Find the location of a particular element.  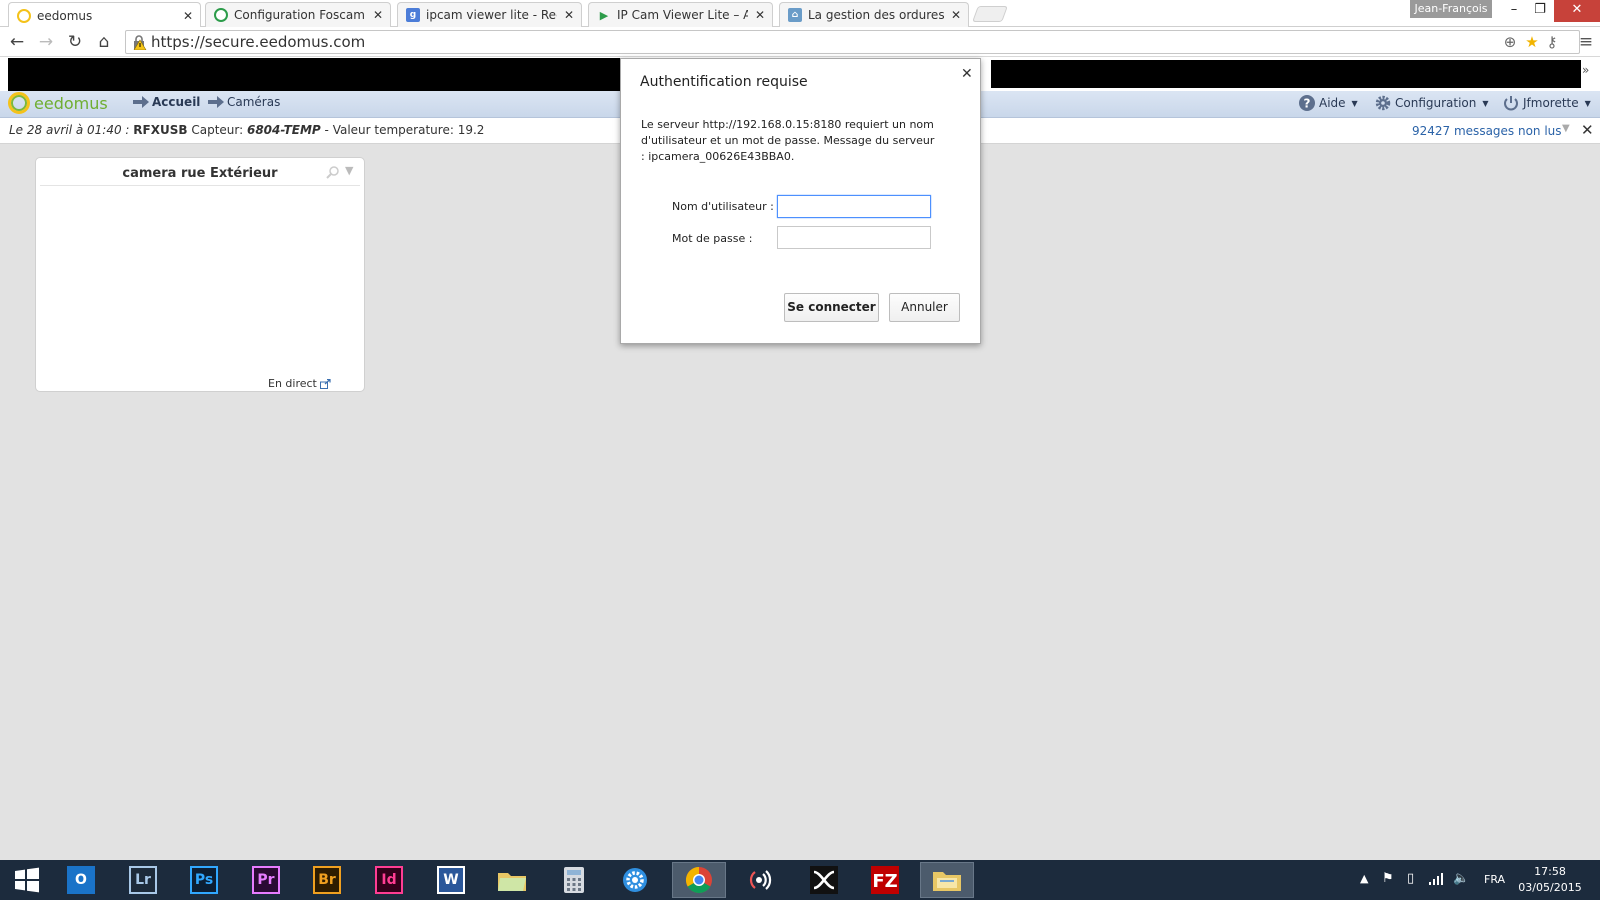

taskbar-lightroom: Lr is located at coordinates (143, 880).